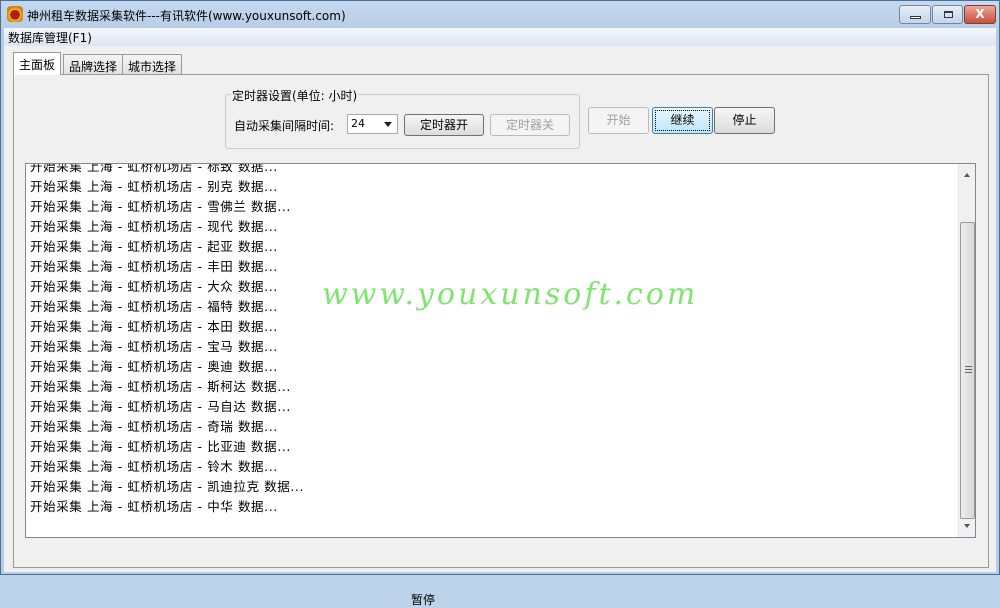 Image resolution: width=1000 pixels, height=608 pixels. What do you see at coordinates (402, 118) in the screenshot?
I see `timer-settings-group: 定时器设置(单位: 小时) 自动采集间隔时间: 24 定时器开 定时器关` at bounding box center [402, 118].